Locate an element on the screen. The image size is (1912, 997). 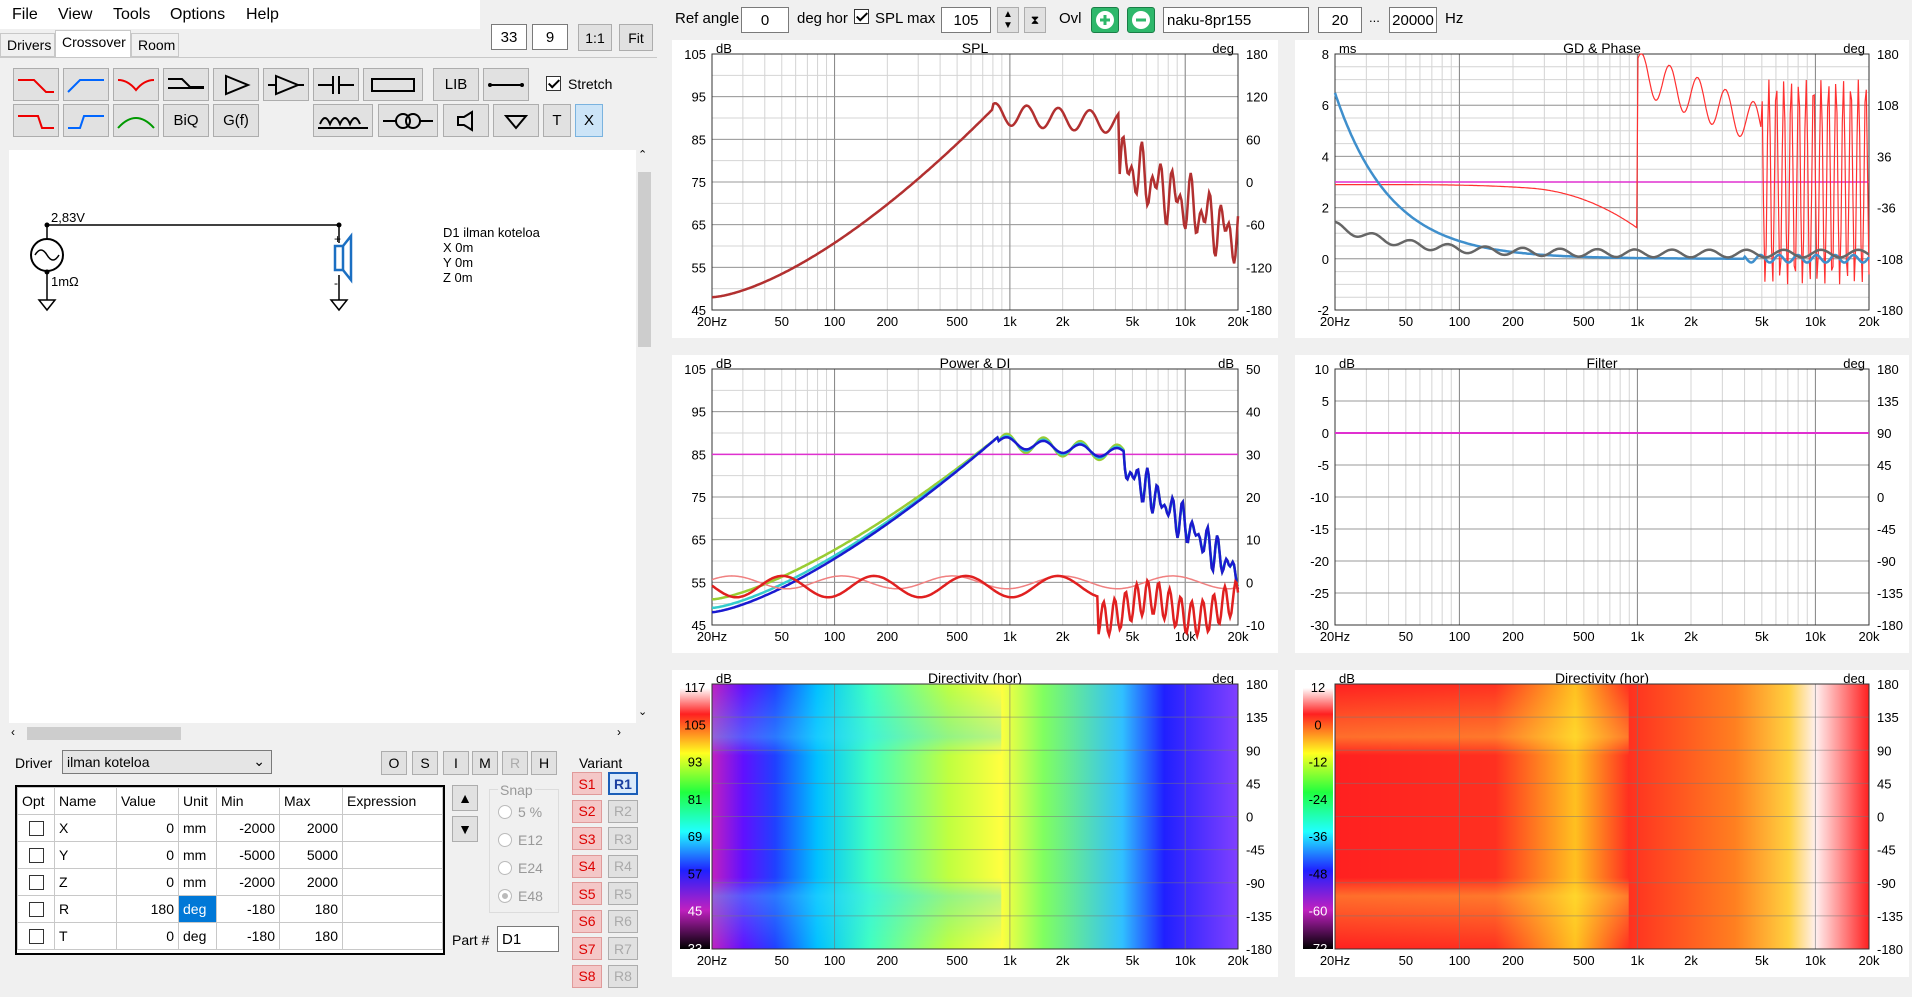
stretch-checkbox is located at coordinates (553, 85).